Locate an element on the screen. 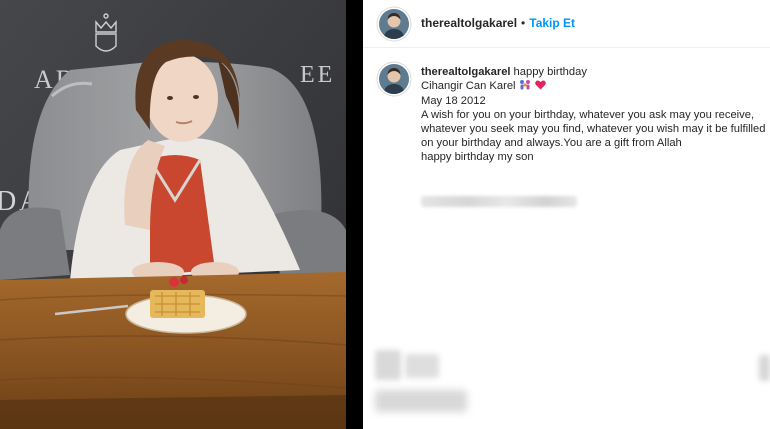 The height and width of the screenshot is (429, 770). red-heart-icon is located at coordinates (540, 87).